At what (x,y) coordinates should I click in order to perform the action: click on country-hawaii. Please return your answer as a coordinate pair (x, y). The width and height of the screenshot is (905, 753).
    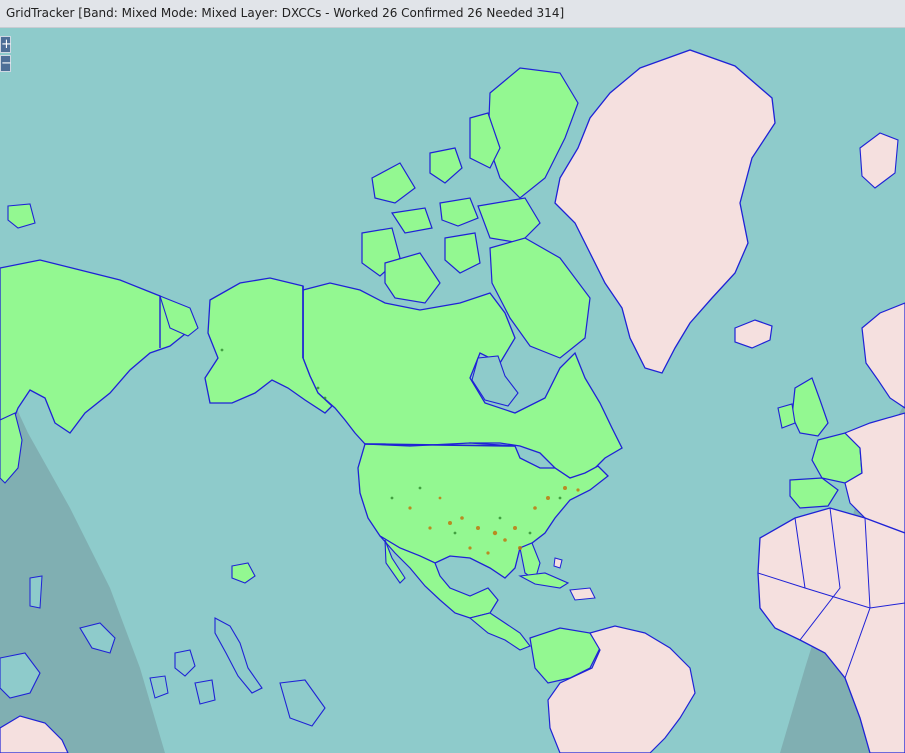
    Looking at the image, I should click on (243, 573).